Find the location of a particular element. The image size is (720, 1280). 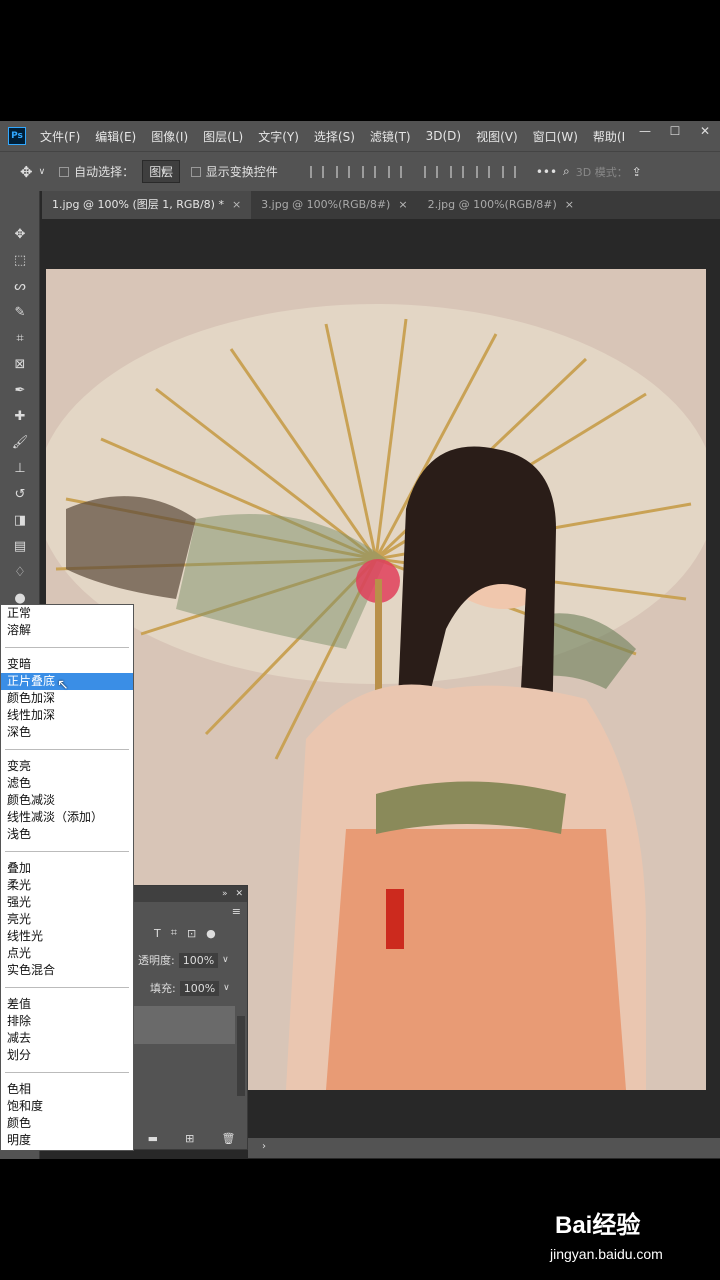

healing-brush-tool-icon: ✚ is located at coordinates (20, 416).